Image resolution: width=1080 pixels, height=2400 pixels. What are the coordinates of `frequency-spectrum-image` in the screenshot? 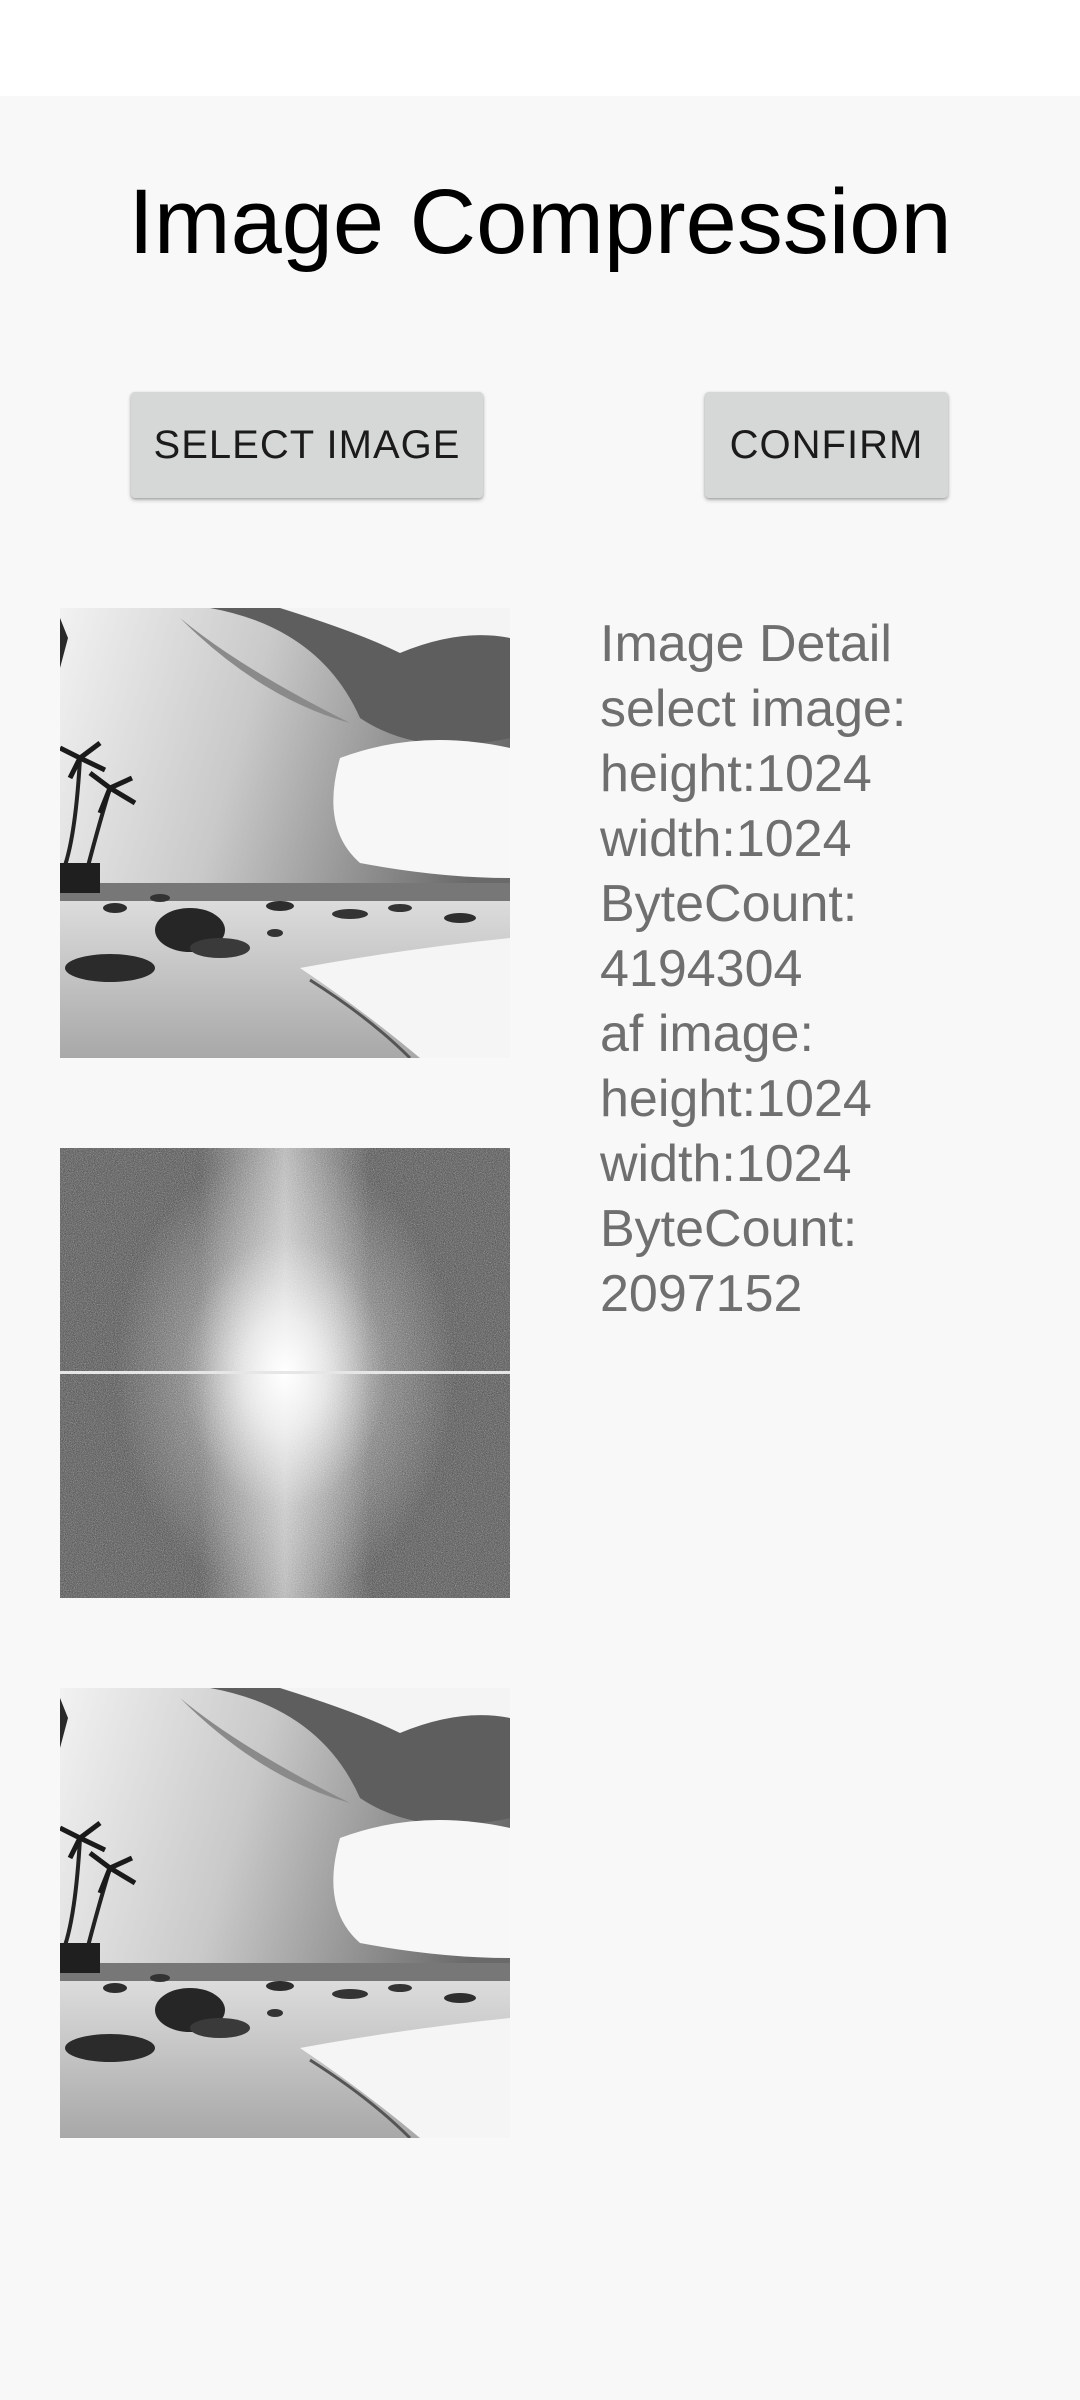 It's located at (285, 1373).